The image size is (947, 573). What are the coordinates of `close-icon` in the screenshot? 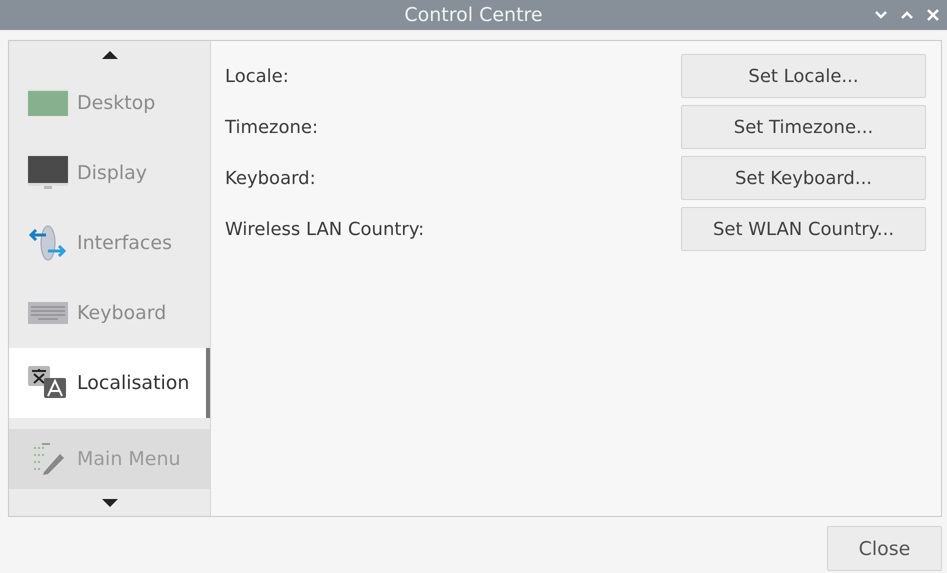 It's located at (933, 15).